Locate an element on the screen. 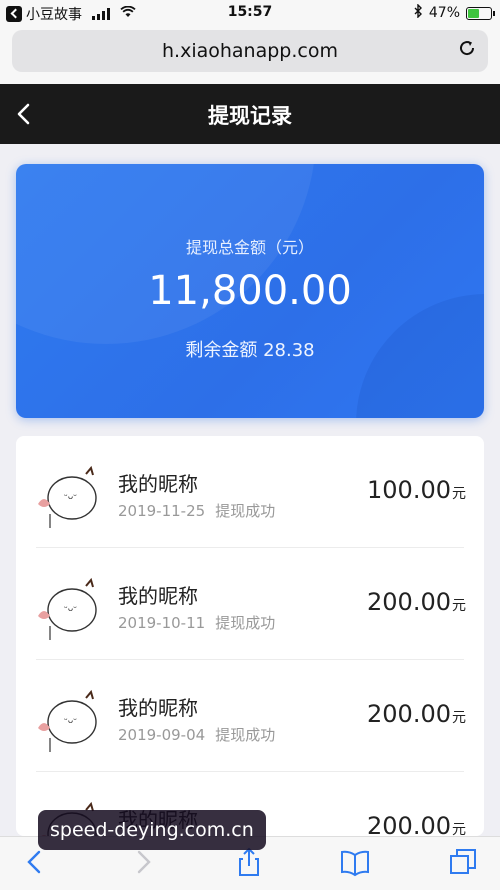 Image resolution: width=500 pixels, height=890 pixels. record-date: 2019-10-11 is located at coordinates (162, 623).